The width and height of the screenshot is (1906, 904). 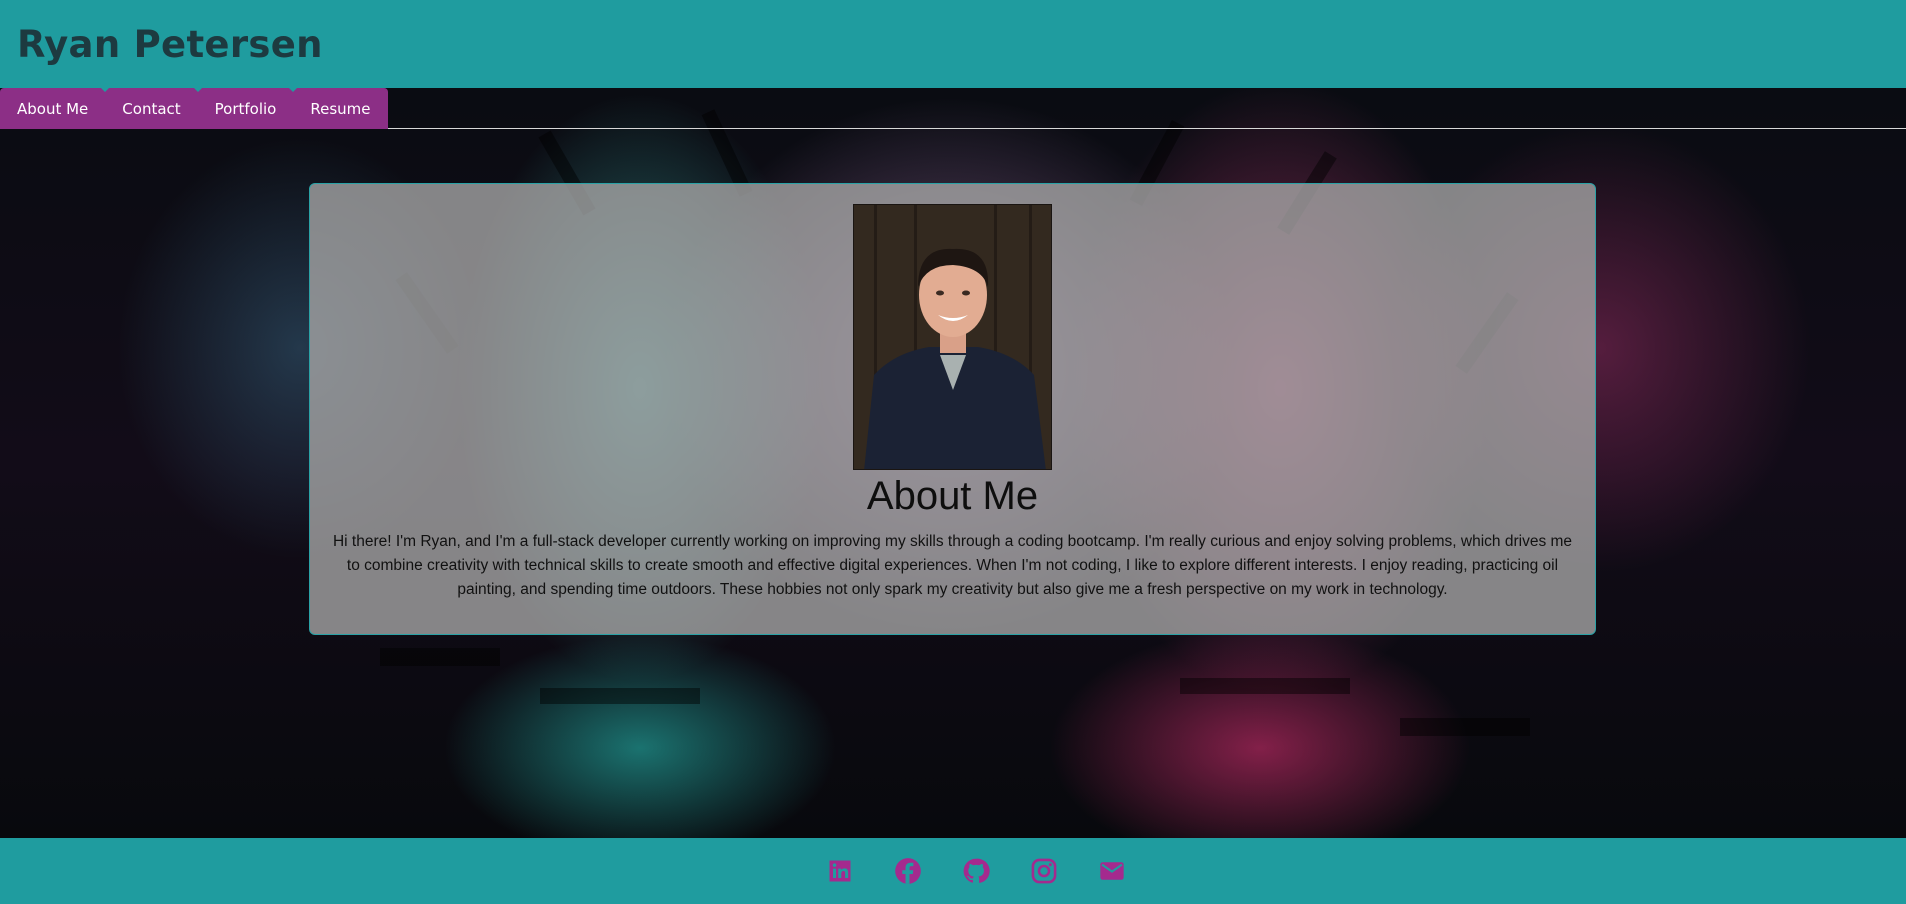 I want to click on nav-contact: Contact, so click(x=149, y=108).